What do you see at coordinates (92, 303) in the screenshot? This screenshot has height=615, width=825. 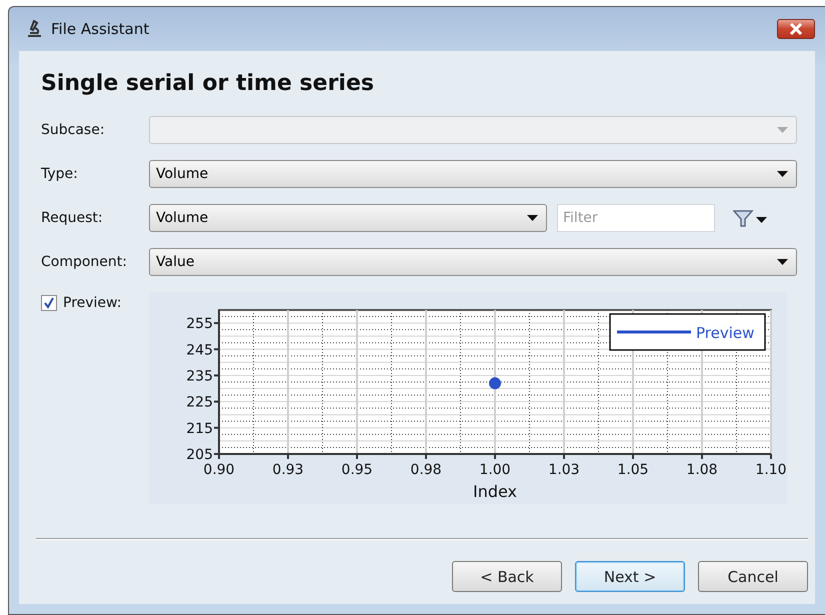 I see `checkbox-label: Preview:` at bounding box center [92, 303].